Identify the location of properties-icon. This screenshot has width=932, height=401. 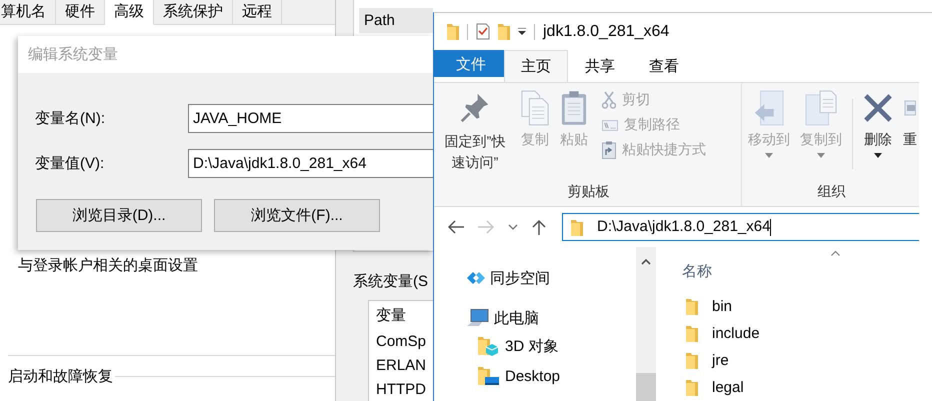
(483, 31).